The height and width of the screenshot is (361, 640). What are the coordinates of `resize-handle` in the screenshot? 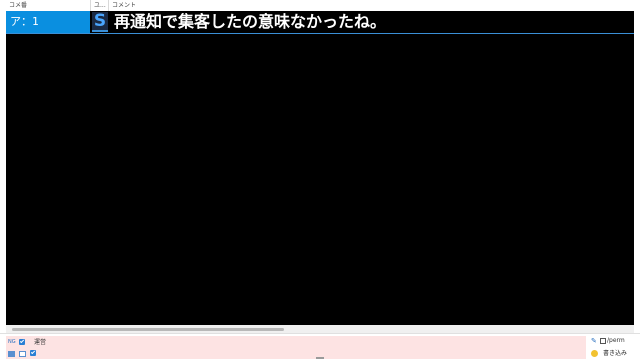 It's located at (320, 358).